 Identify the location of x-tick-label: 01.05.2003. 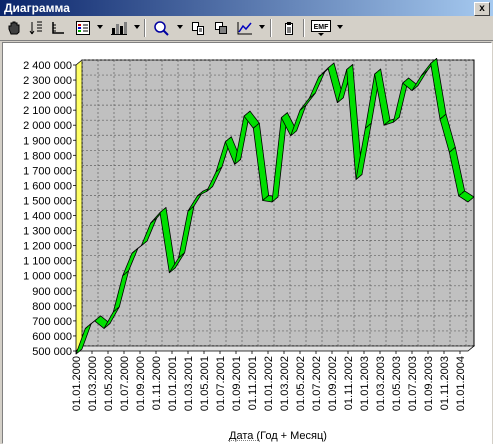
(397, 383).